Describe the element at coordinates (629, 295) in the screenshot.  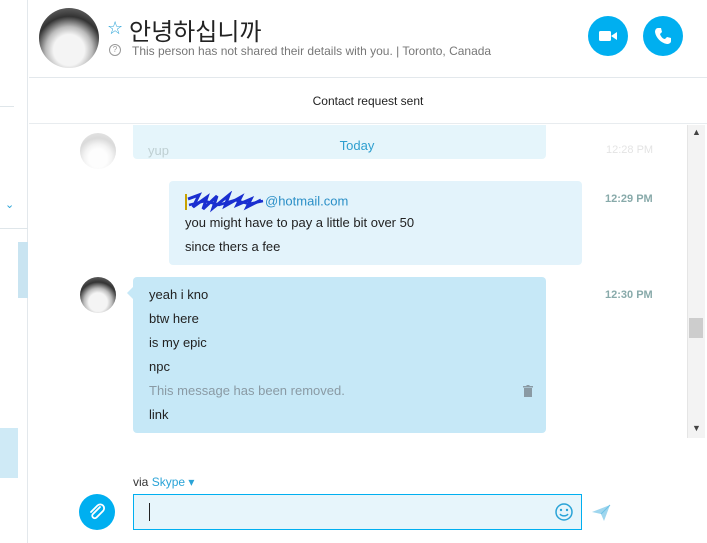
I see `message-timestamp: 12:30 PM` at that location.